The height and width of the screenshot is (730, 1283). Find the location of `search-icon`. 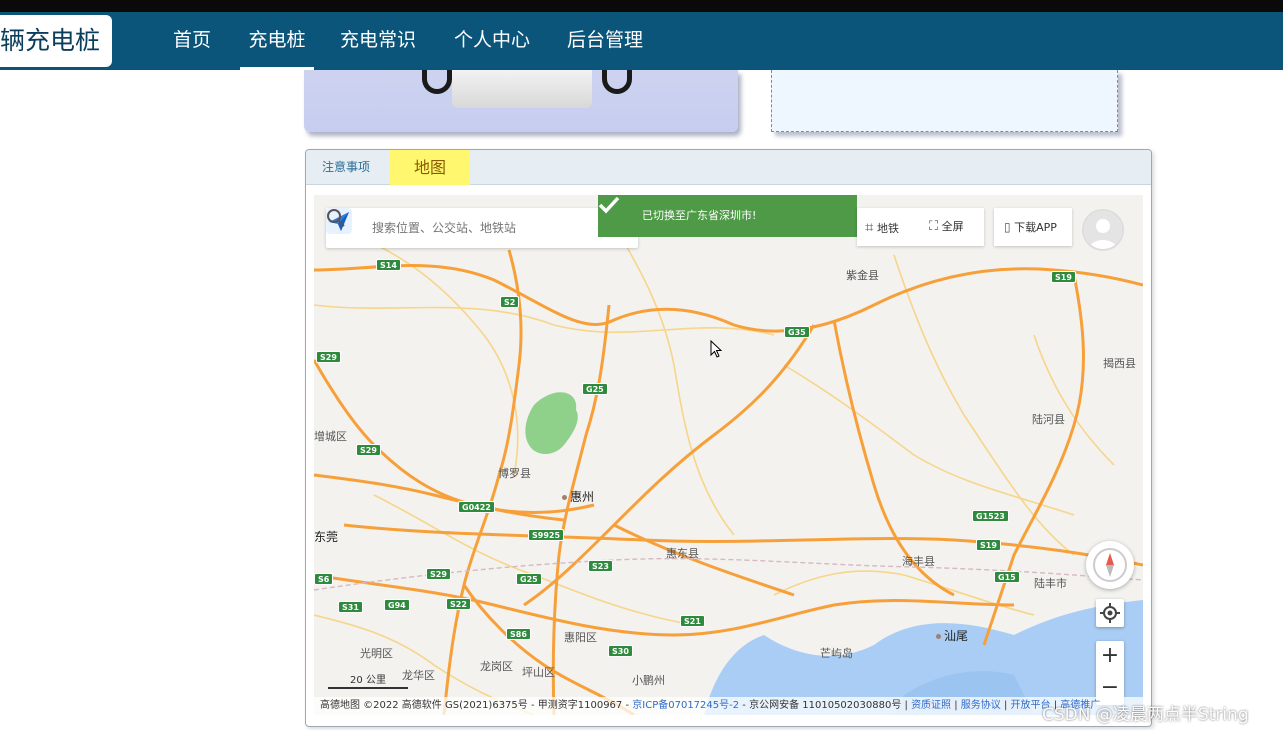

search-icon is located at coordinates (336, 218).